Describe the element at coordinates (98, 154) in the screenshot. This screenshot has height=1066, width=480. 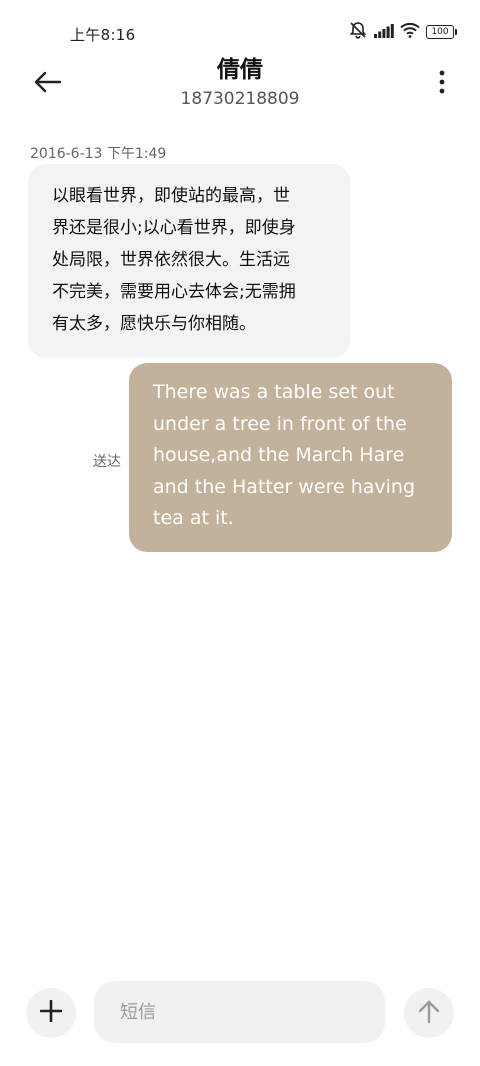
I see `message-timestamp: 2016-6-13 下午1:49` at that location.